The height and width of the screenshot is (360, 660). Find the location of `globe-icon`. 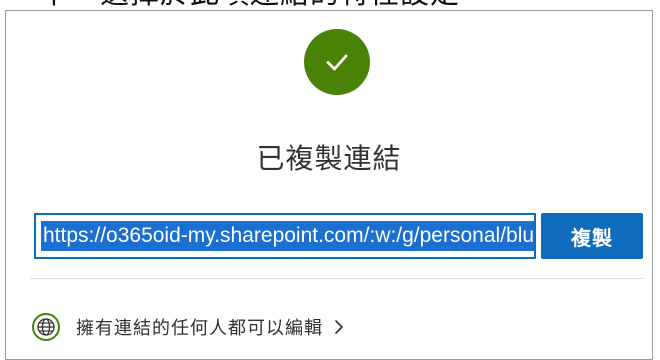

globe-icon is located at coordinates (46, 327).